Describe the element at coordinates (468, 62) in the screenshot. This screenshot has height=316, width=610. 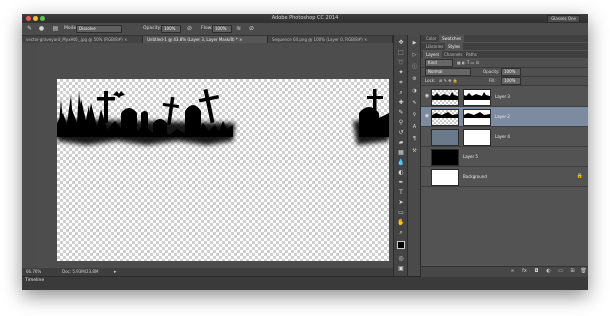
I see `filter-icons: ▦ ◐ T ▭ ⊡` at that location.